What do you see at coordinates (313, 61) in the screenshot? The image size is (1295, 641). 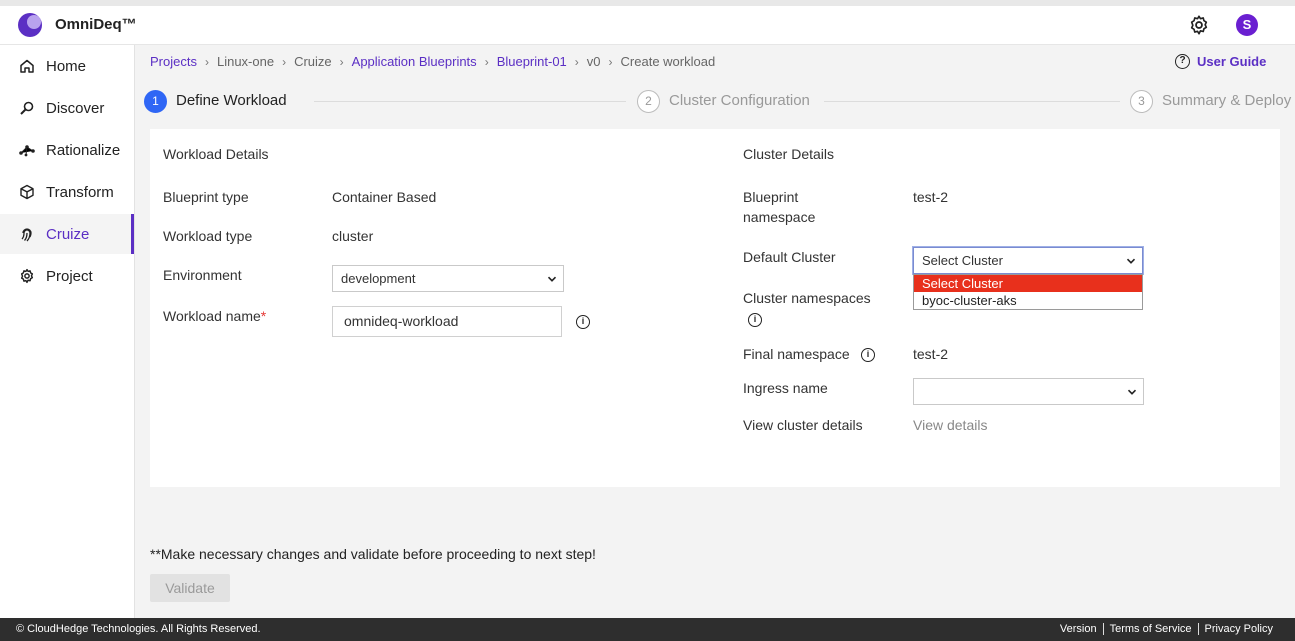 I see `breadcrumb-cruize: Cruize` at bounding box center [313, 61].